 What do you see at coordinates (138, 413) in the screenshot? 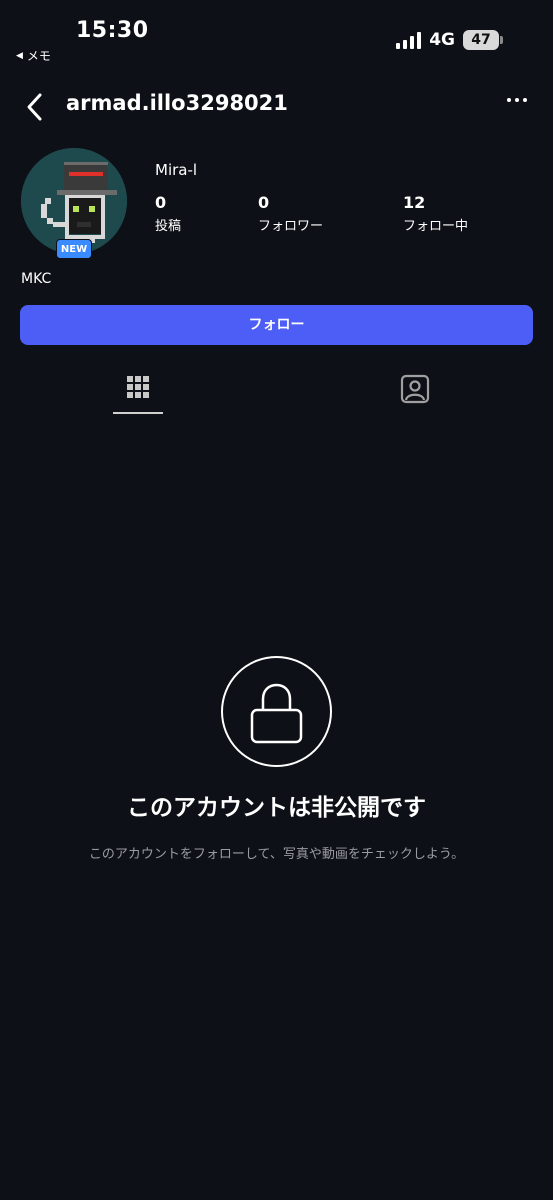
I see `active-tab-indicator` at bounding box center [138, 413].